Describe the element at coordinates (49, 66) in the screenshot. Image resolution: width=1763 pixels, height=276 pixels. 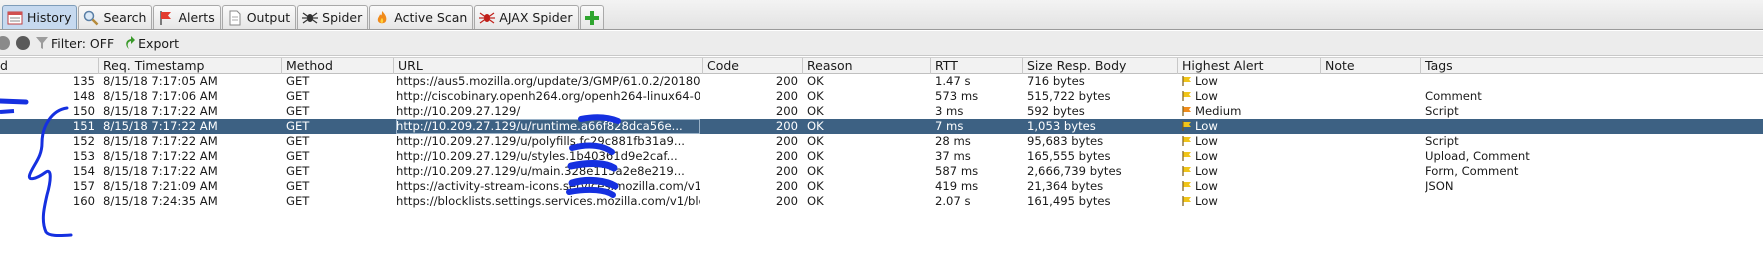
I see `column-header-id: d` at that location.